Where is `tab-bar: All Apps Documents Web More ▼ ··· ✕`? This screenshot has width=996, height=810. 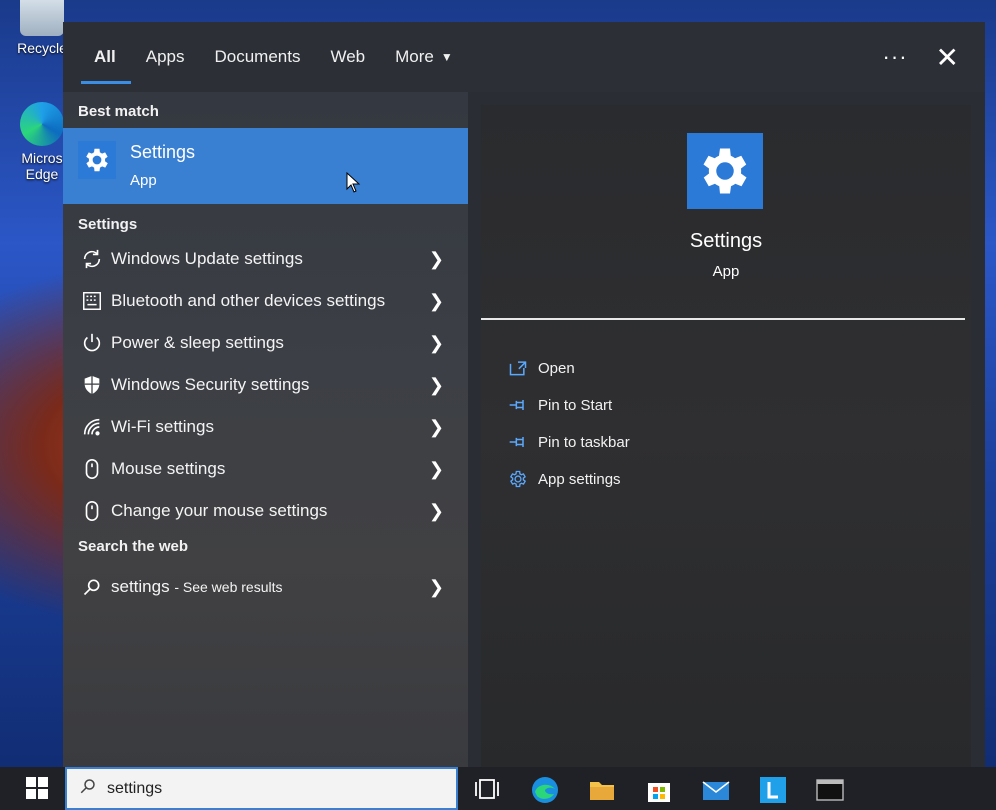
tab-bar: All Apps Documents Web More ▼ ··· ✕ is located at coordinates (524, 57).